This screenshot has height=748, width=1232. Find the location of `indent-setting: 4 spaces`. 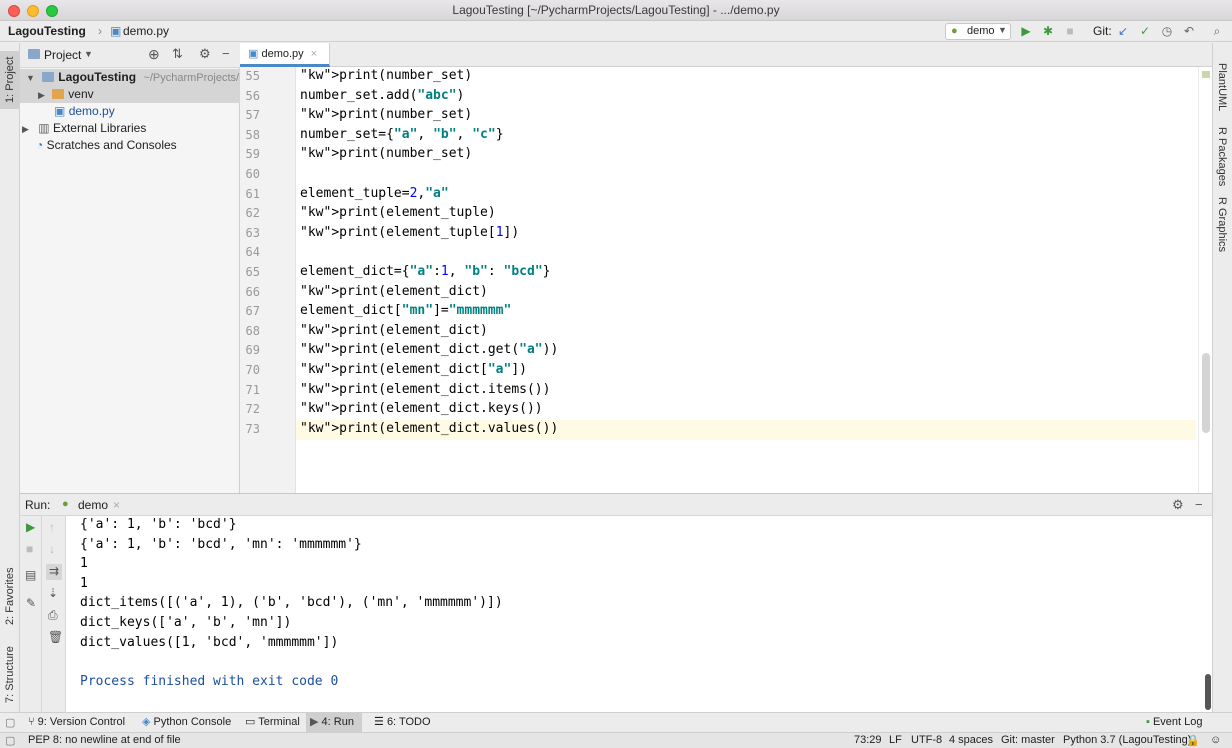

indent-setting: 4 spaces is located at coordinates (971, 740).